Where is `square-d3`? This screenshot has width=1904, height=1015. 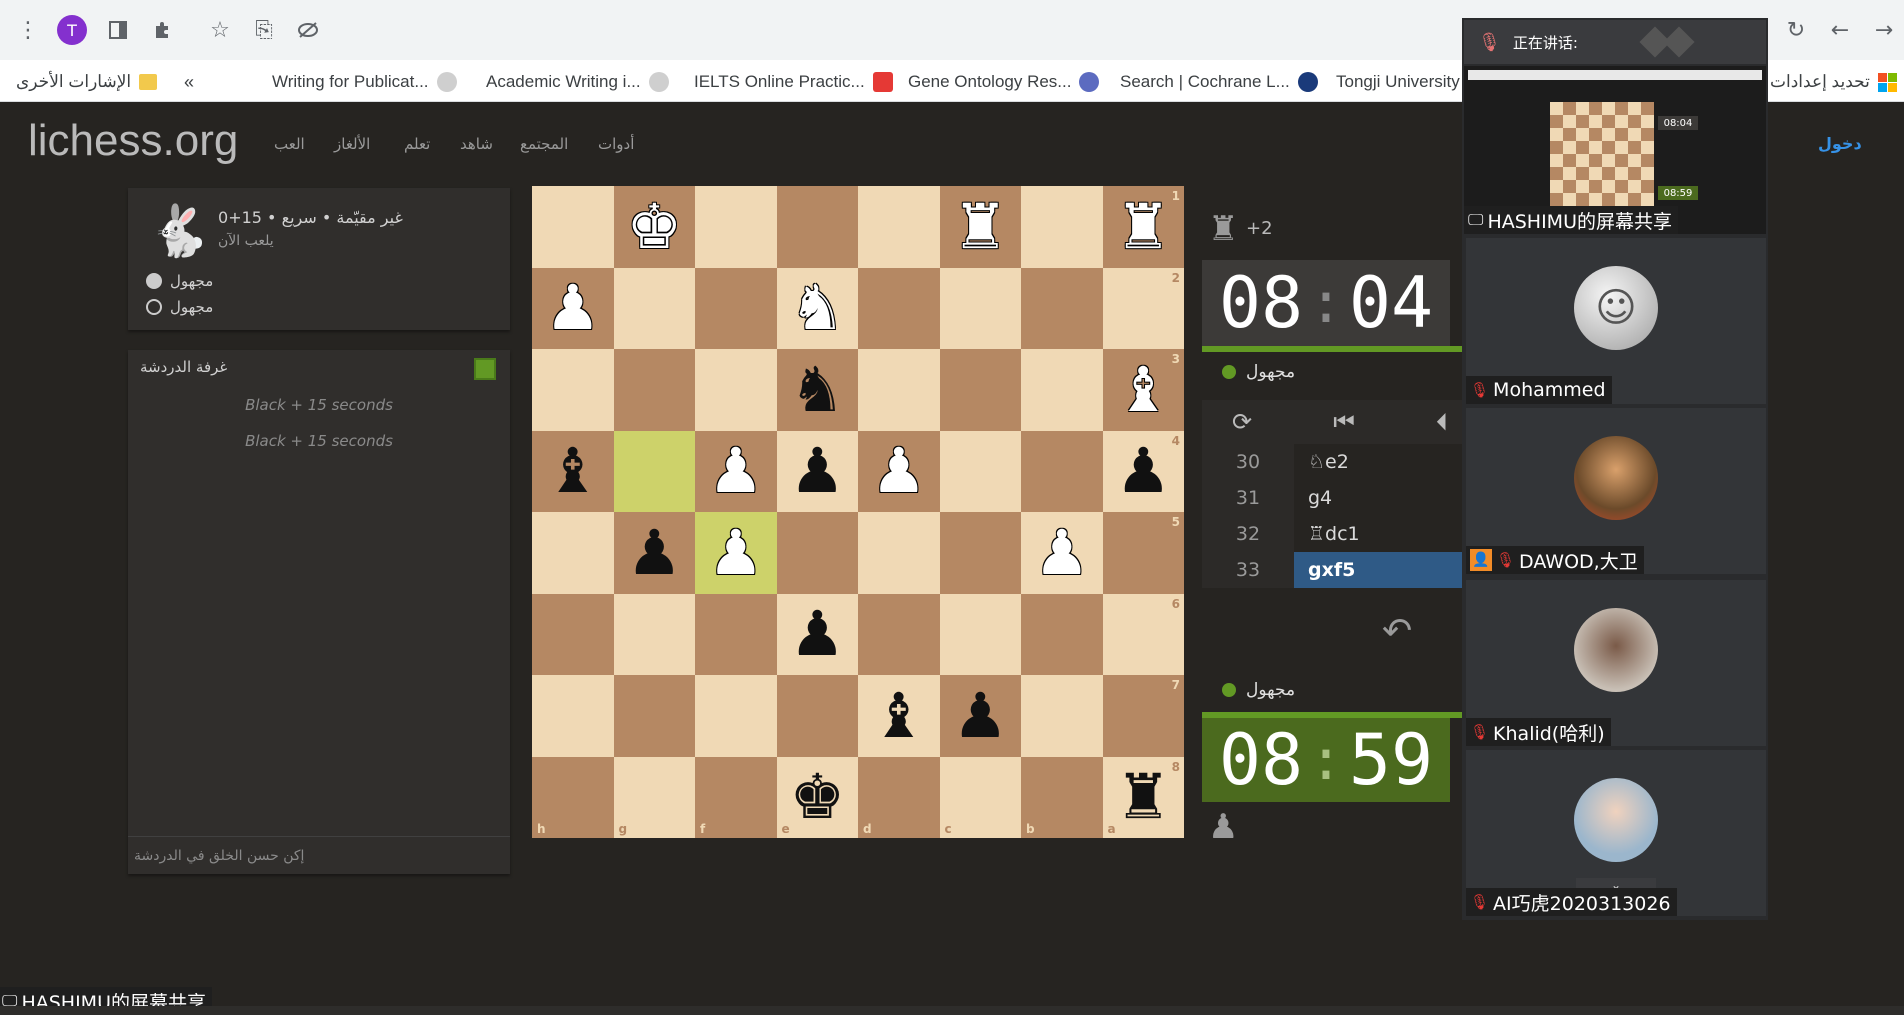 square-d3 is located at coordinates (899, 390).